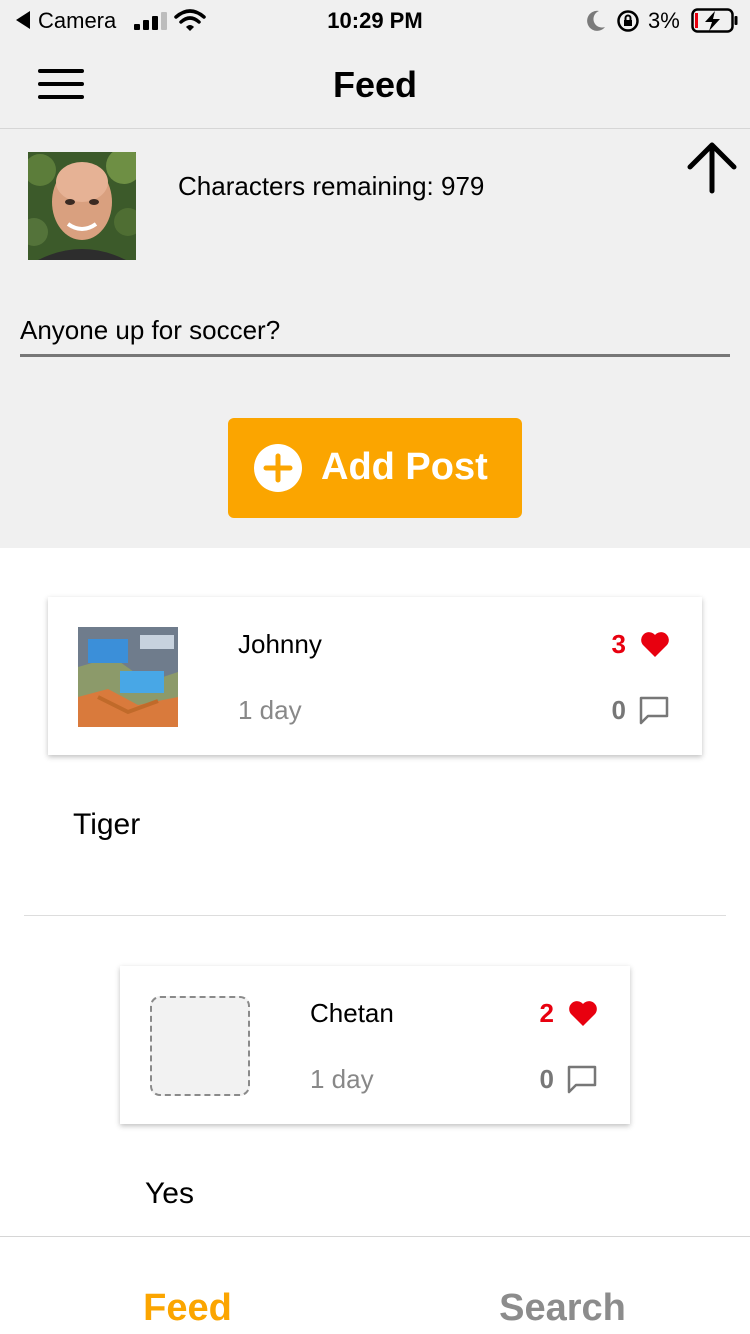 Image resolution: width=750 pixels, height=1334 pixels. I want to click on rotation-lock-icon, so click(628, 21).